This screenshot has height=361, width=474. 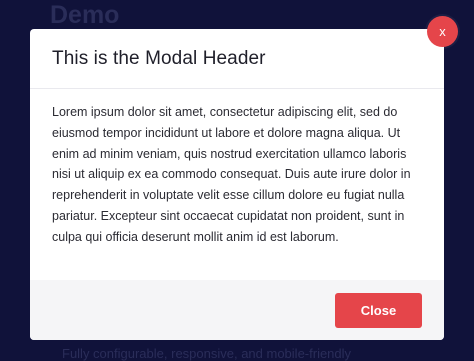 I want to click on modal-header: This is the Modal Header, so click(x=237, y=59).